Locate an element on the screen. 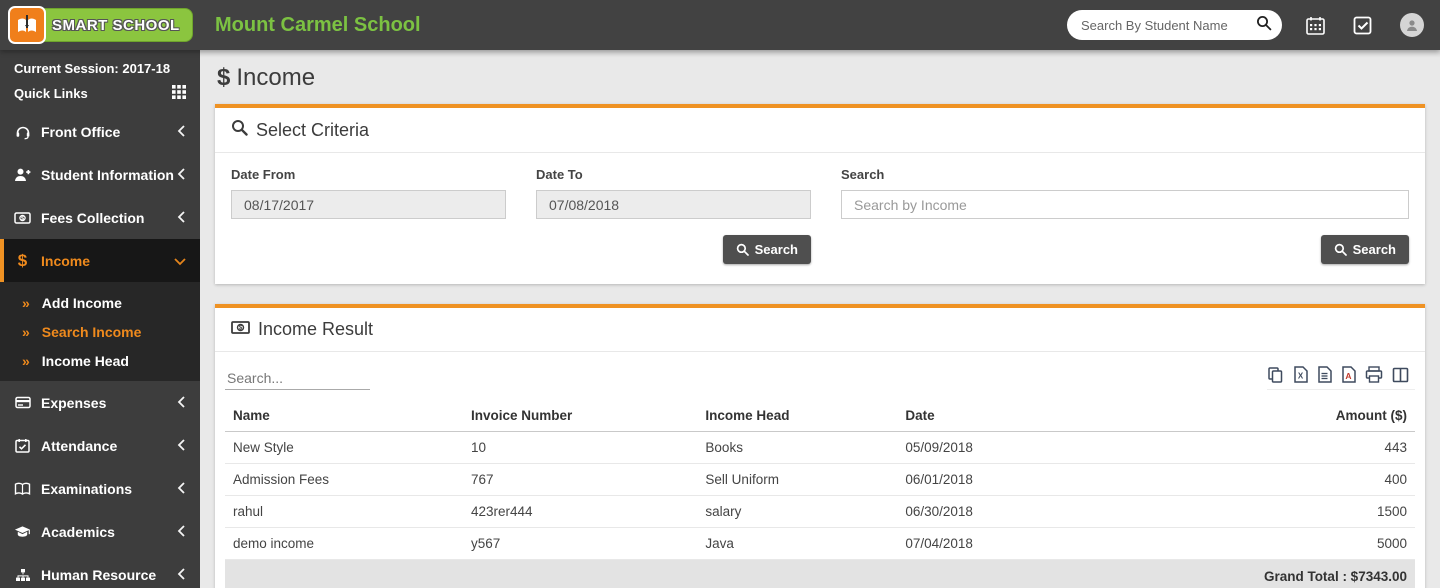  sidebar-item-front-office: Front Office is located at coordinates (100, 131).